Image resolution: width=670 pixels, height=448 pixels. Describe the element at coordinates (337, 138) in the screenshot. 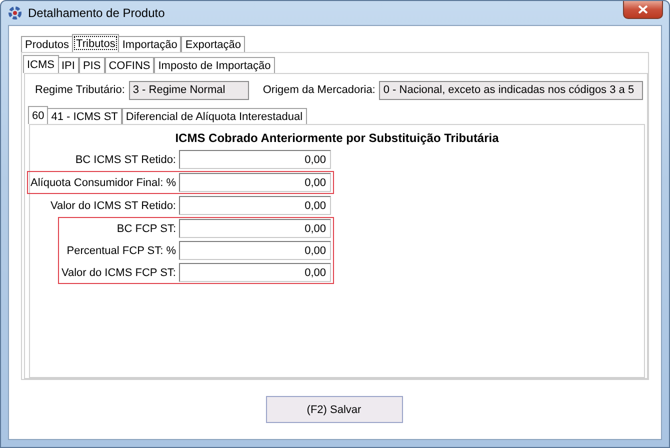

I see `section-title: ICMS Cobrado Anteriormente por Substituição Tributária` at that location.